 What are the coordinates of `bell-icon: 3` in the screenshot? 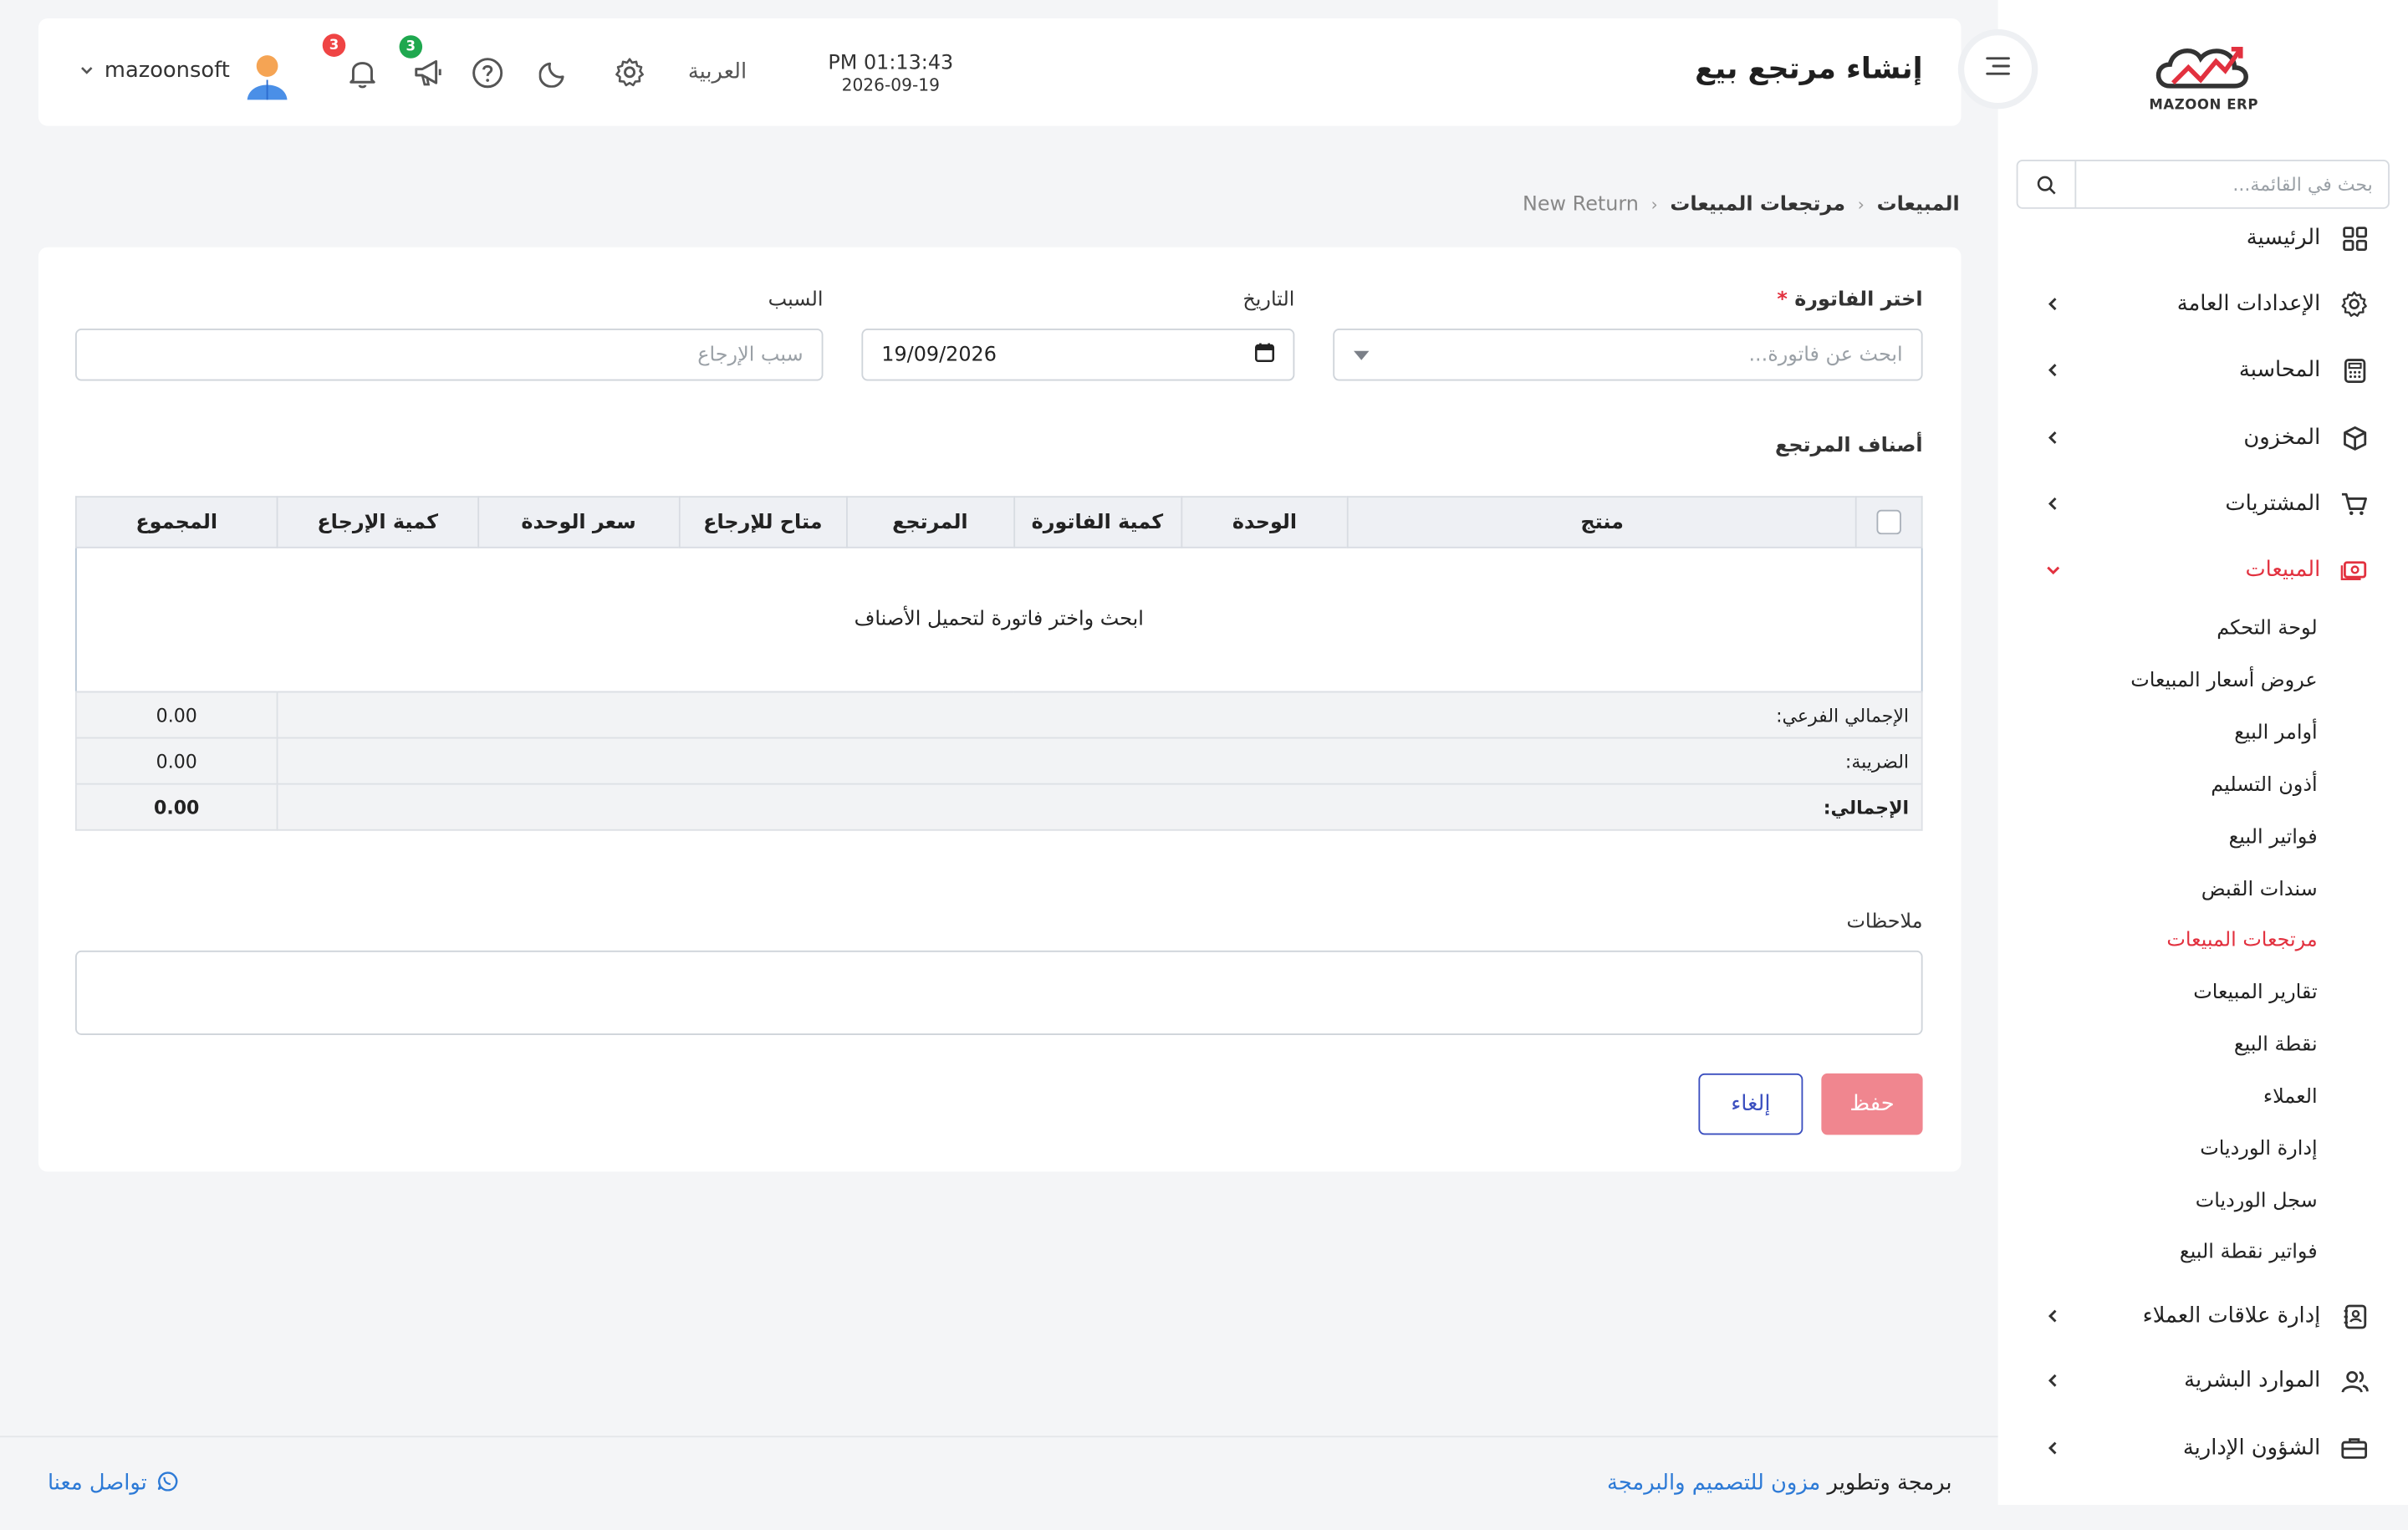 It's located at (350, 61).